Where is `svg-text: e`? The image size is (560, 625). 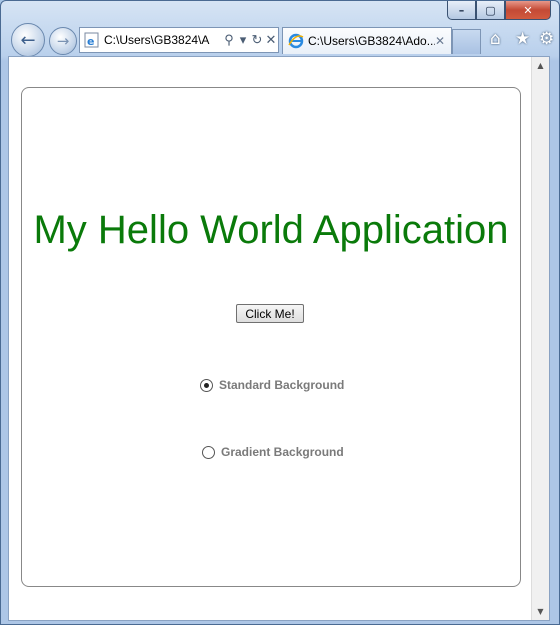 svg-text: e is located at coordinates (90, 41).